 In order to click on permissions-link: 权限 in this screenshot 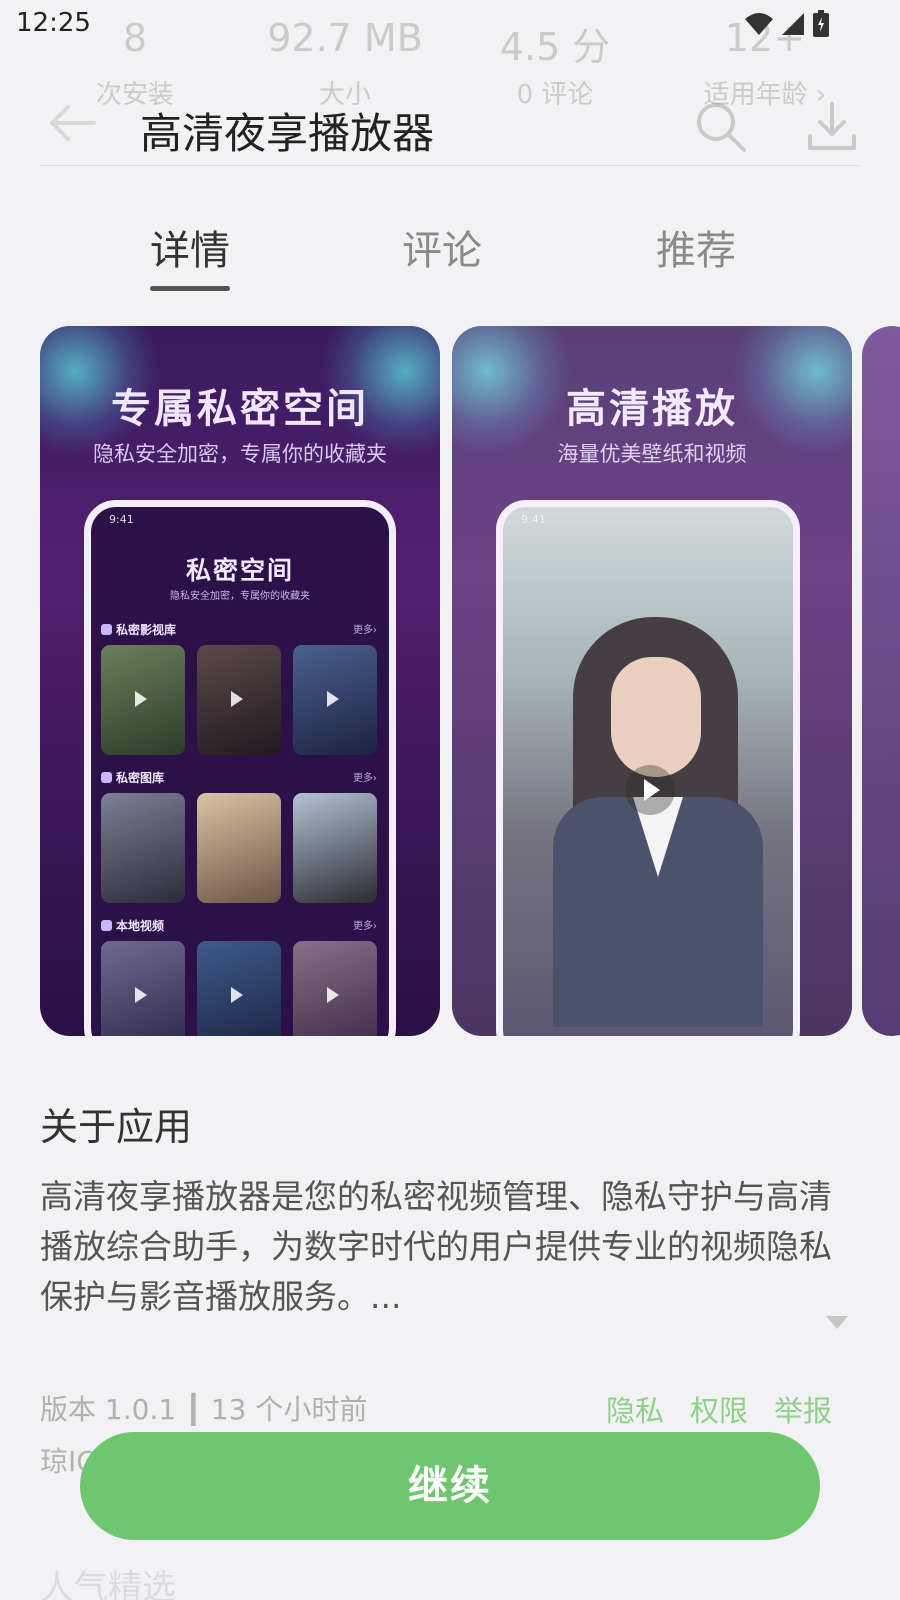, I will do `click(719, 1409)`.